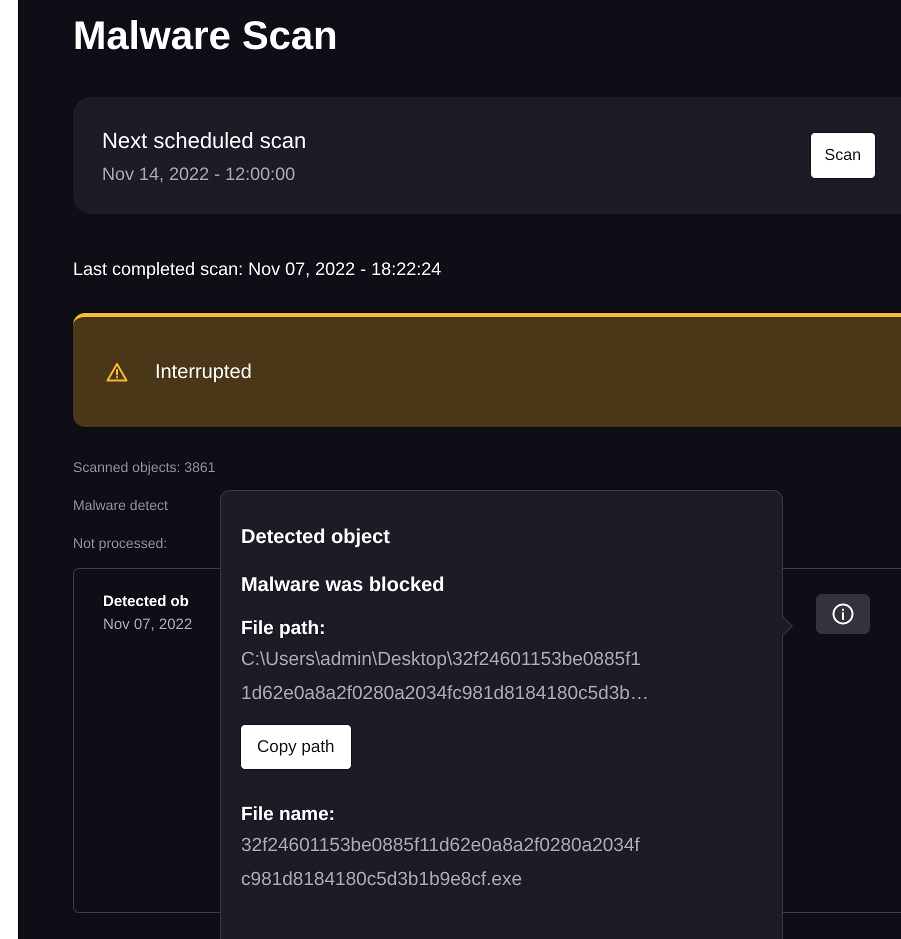 This screenshot has width=901, height=939. What do you see at coordinates (343, 585) in the screenshot?
I see `popover-subtitle: Malware was blocked` at bounding box center [343, 585].